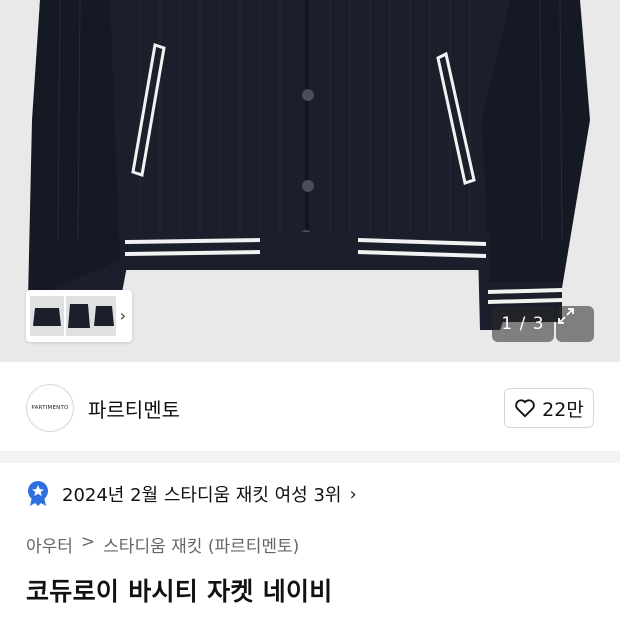  I want to click on breadcrumb-item-subcategory: 스타디움 재킷 (파르티멘토), so click(201, 544).